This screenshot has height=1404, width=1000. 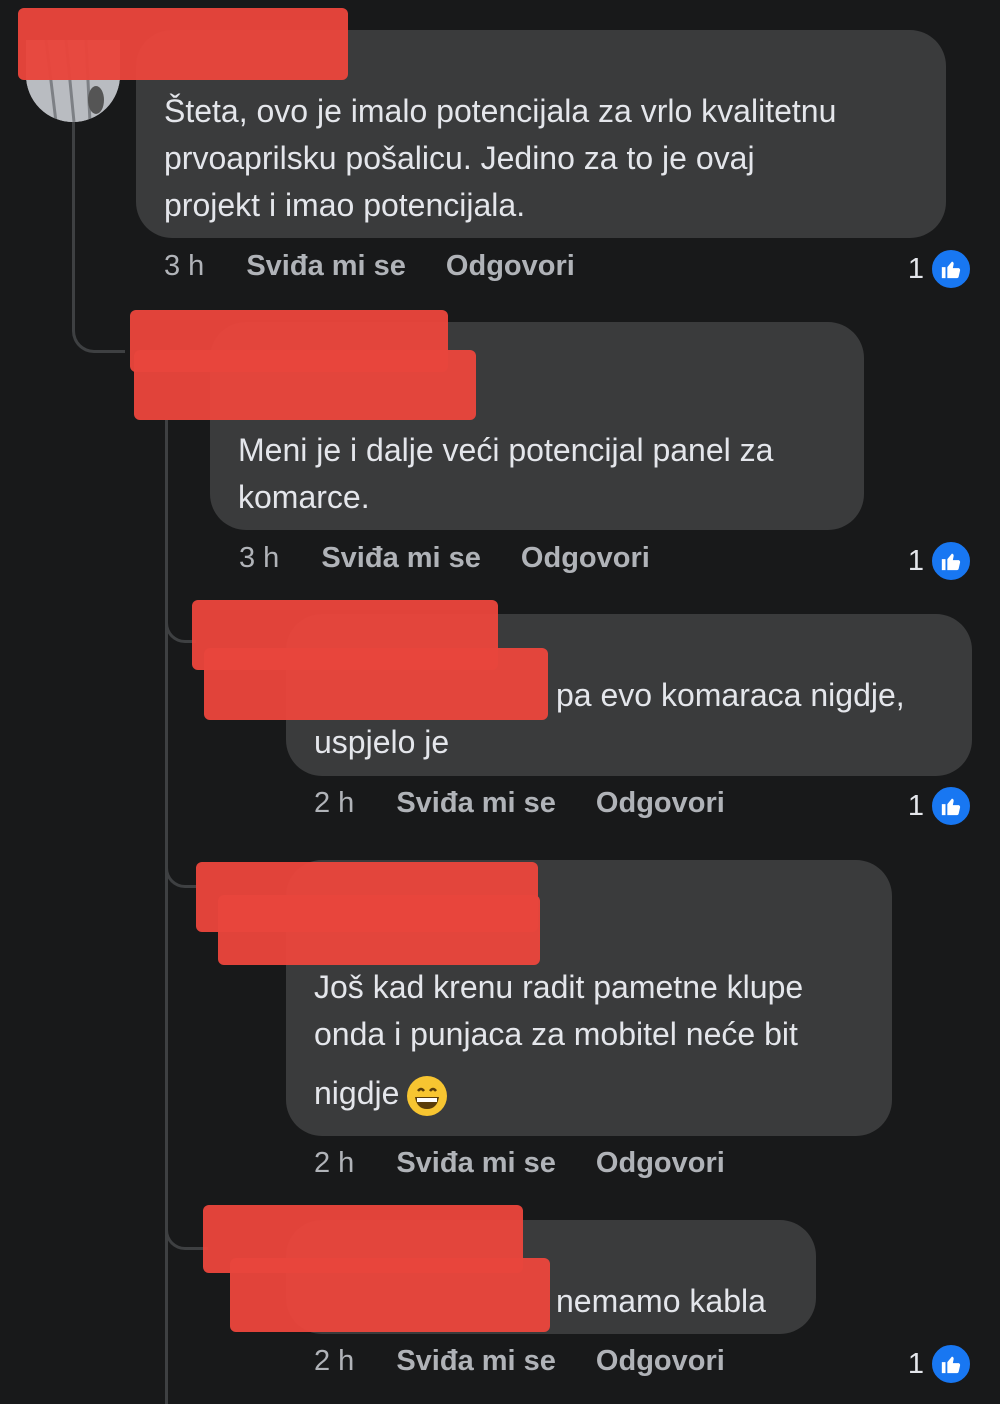 I want to click on comment-text-line: komarce., so click(x=304, y=497).